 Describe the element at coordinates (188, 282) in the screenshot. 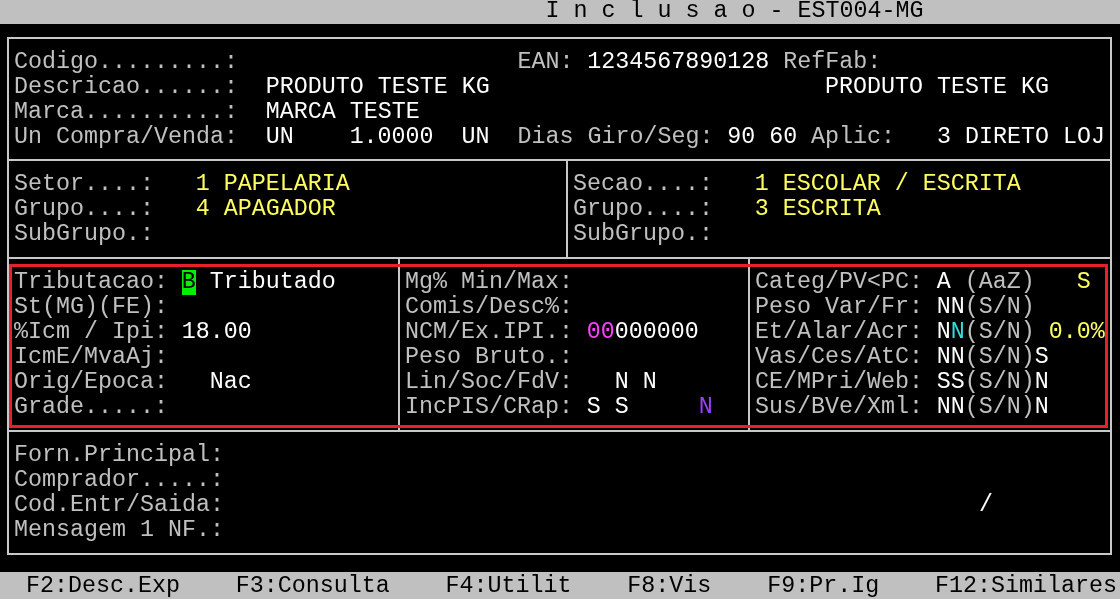

I see `cursor-field: B` at that location.